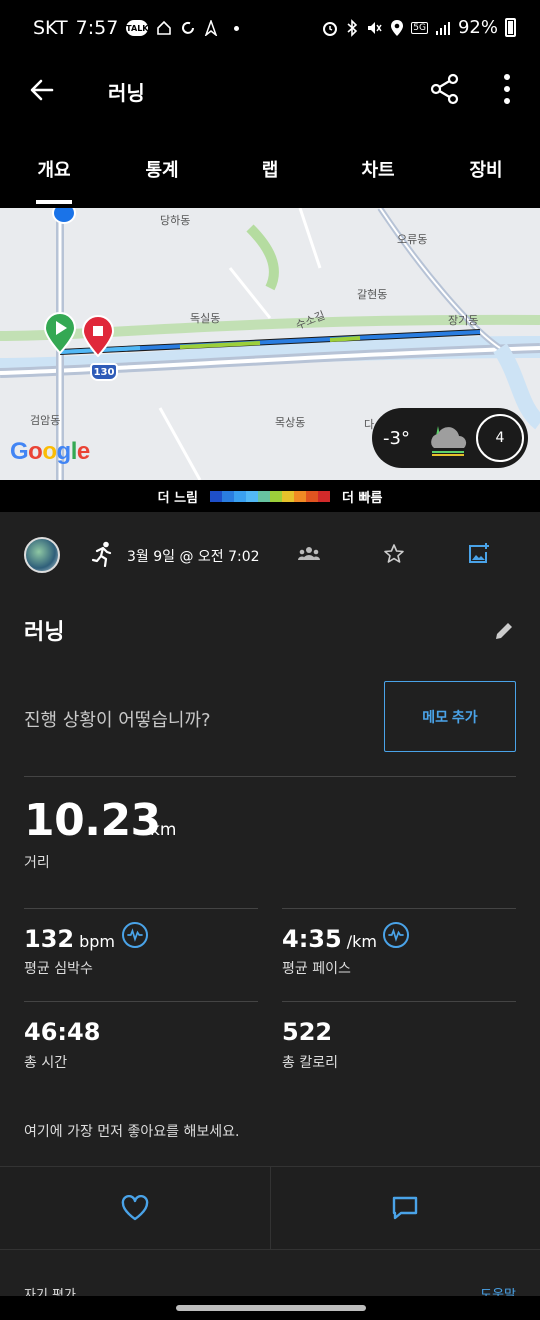 The width and height of the screenshot is (540, 1320). What do you see at coordinates (132, 1132) in the screenshot?
I see `kudos-prompt: 여기에 가장 먼저 좋아요를 해보세요.` at bounding box center [132, 1132].